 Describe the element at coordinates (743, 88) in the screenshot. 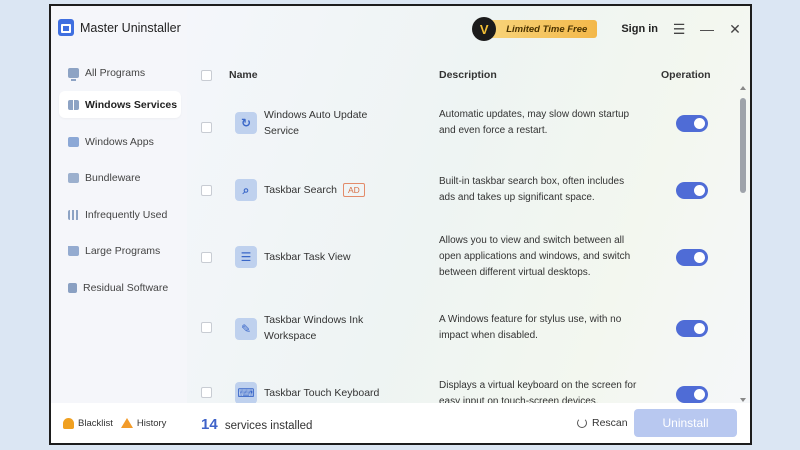

I see `scroll-up-icon` at that location.